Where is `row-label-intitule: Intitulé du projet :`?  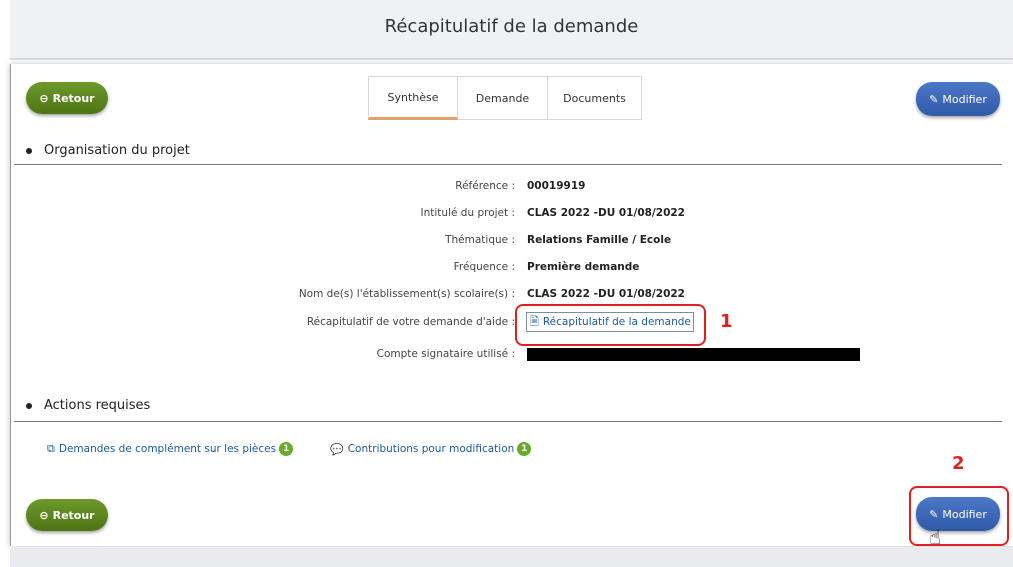
row-label-intitule: Intitulé du projet : is located at coordinates (467, 213).